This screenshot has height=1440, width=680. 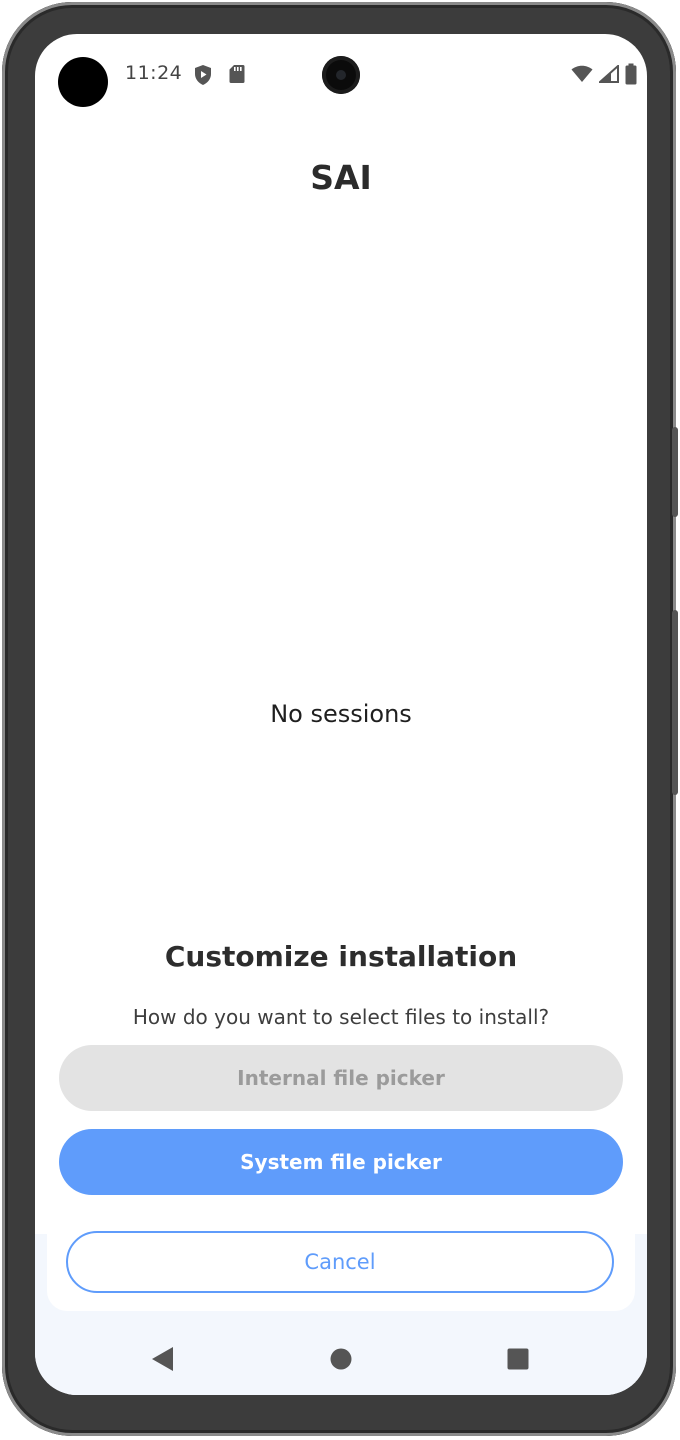 What do you see at coordinates (675, 702) in the screenshot?
I see `power-button` at bounding box center [675, 702].